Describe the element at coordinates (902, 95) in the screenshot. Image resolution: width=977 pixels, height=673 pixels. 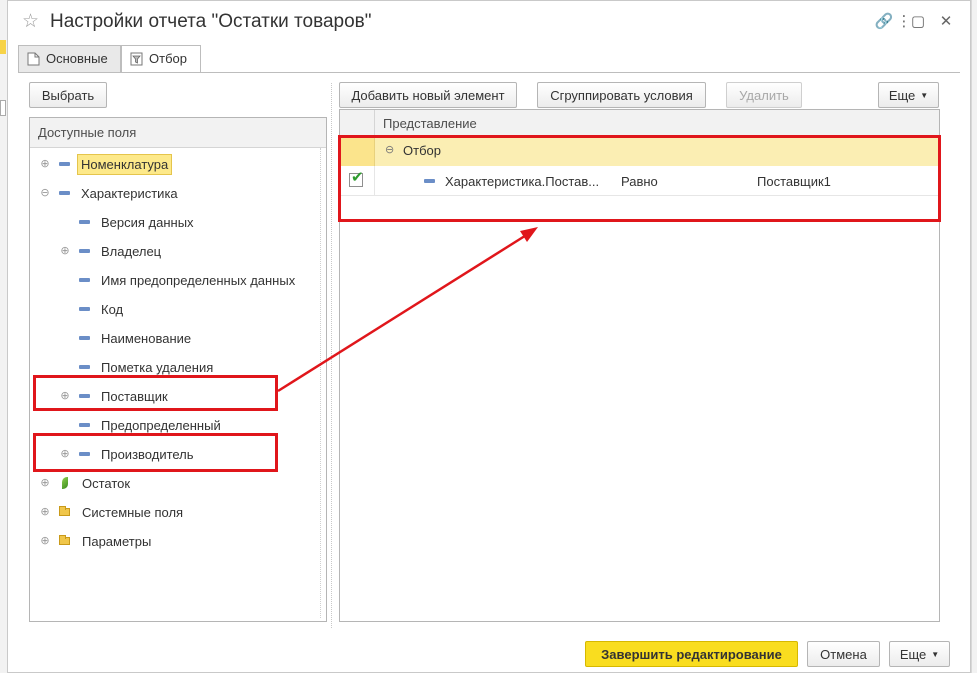
I see `more-button-label: Еще` at that location.